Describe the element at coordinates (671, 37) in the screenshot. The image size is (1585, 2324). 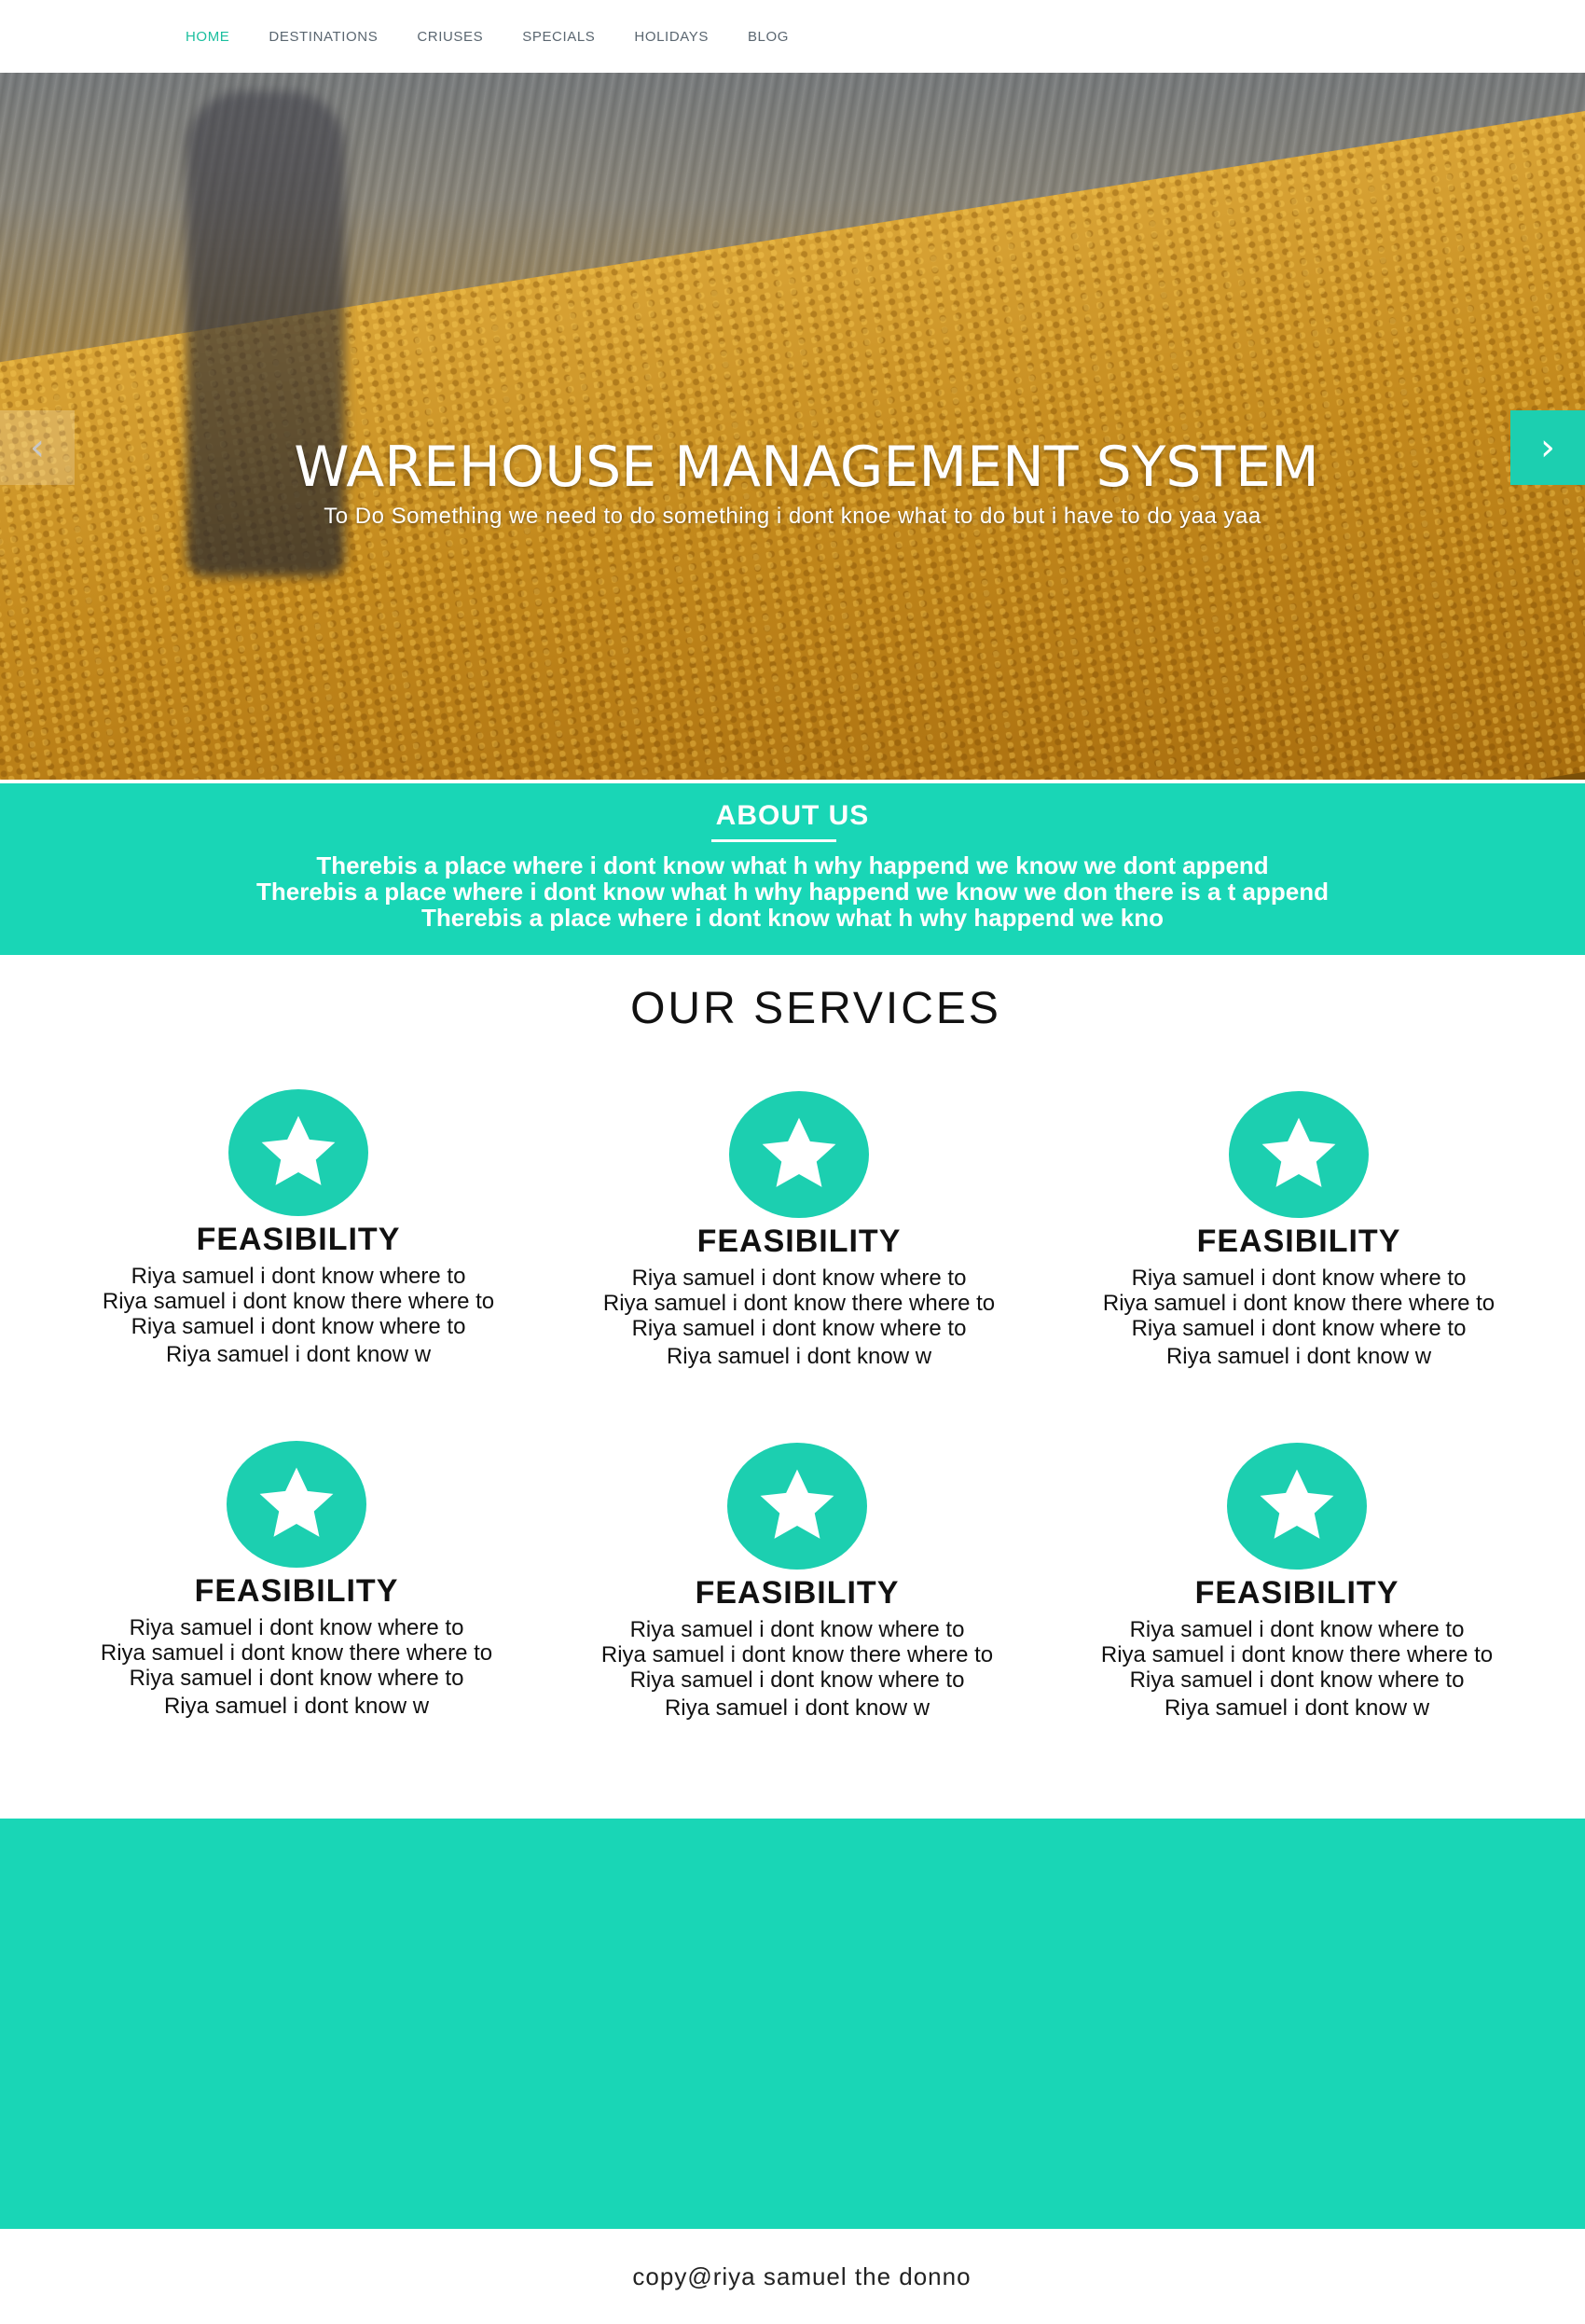
I see `nav-item-holidays: HOLIDAYS` at that location.